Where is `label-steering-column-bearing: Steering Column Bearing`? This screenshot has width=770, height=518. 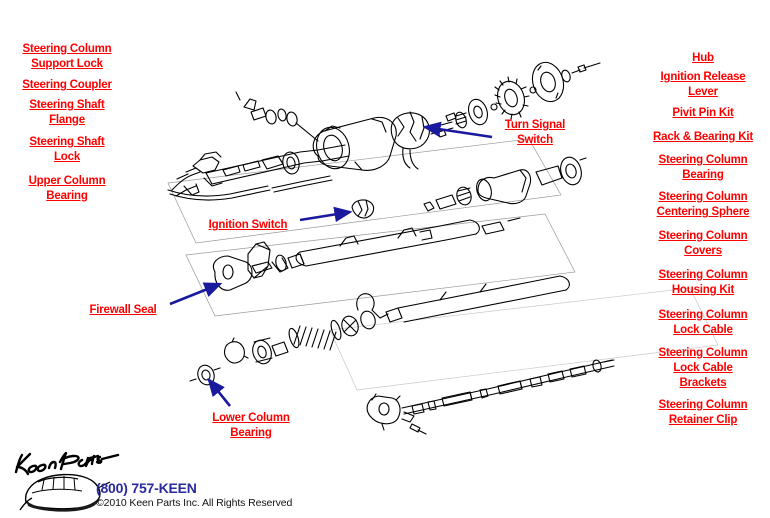 label-steering-column-bearing: Steering Column Bearing is located at coordinates (703, 168).